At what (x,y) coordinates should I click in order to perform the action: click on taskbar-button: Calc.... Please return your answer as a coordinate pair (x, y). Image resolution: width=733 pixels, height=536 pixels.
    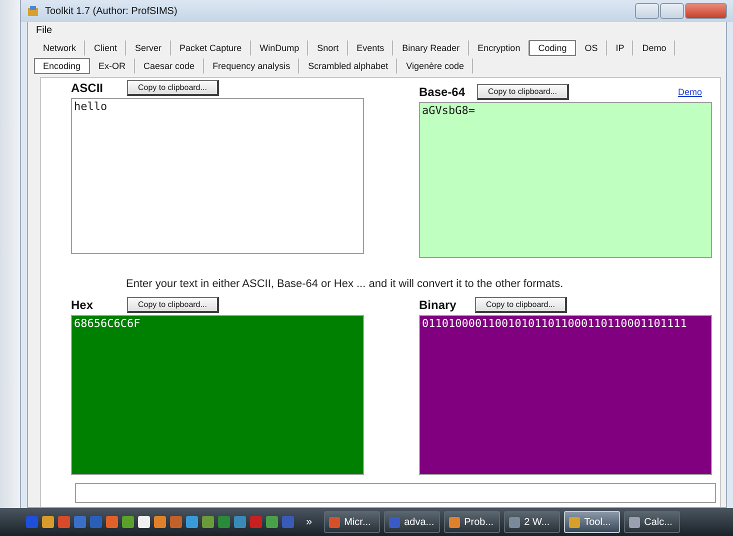
    Looking at the image, I should click on (652, 522).